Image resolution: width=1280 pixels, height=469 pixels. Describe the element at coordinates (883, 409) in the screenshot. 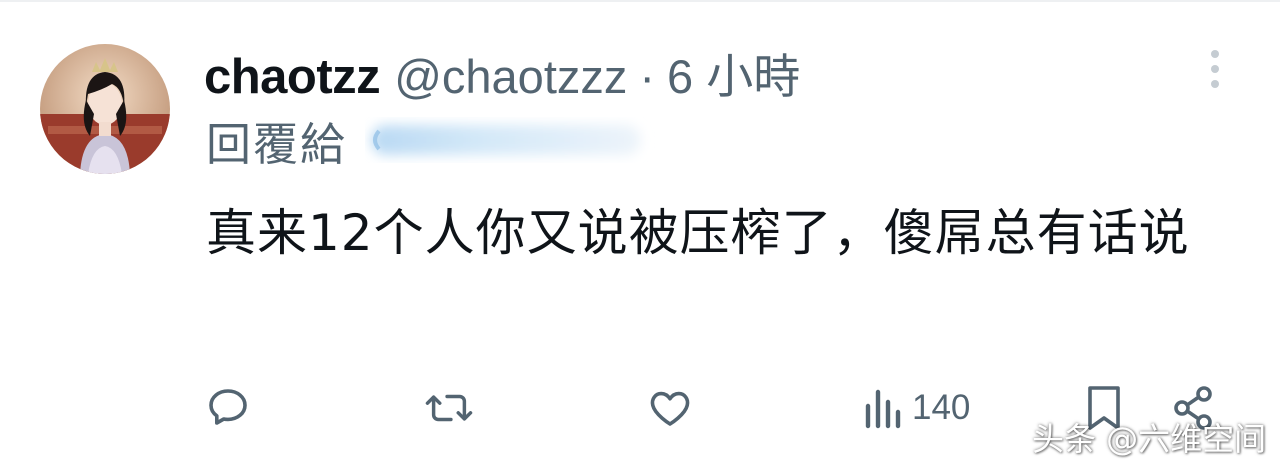

I see `bar-chart-icon` at that location.